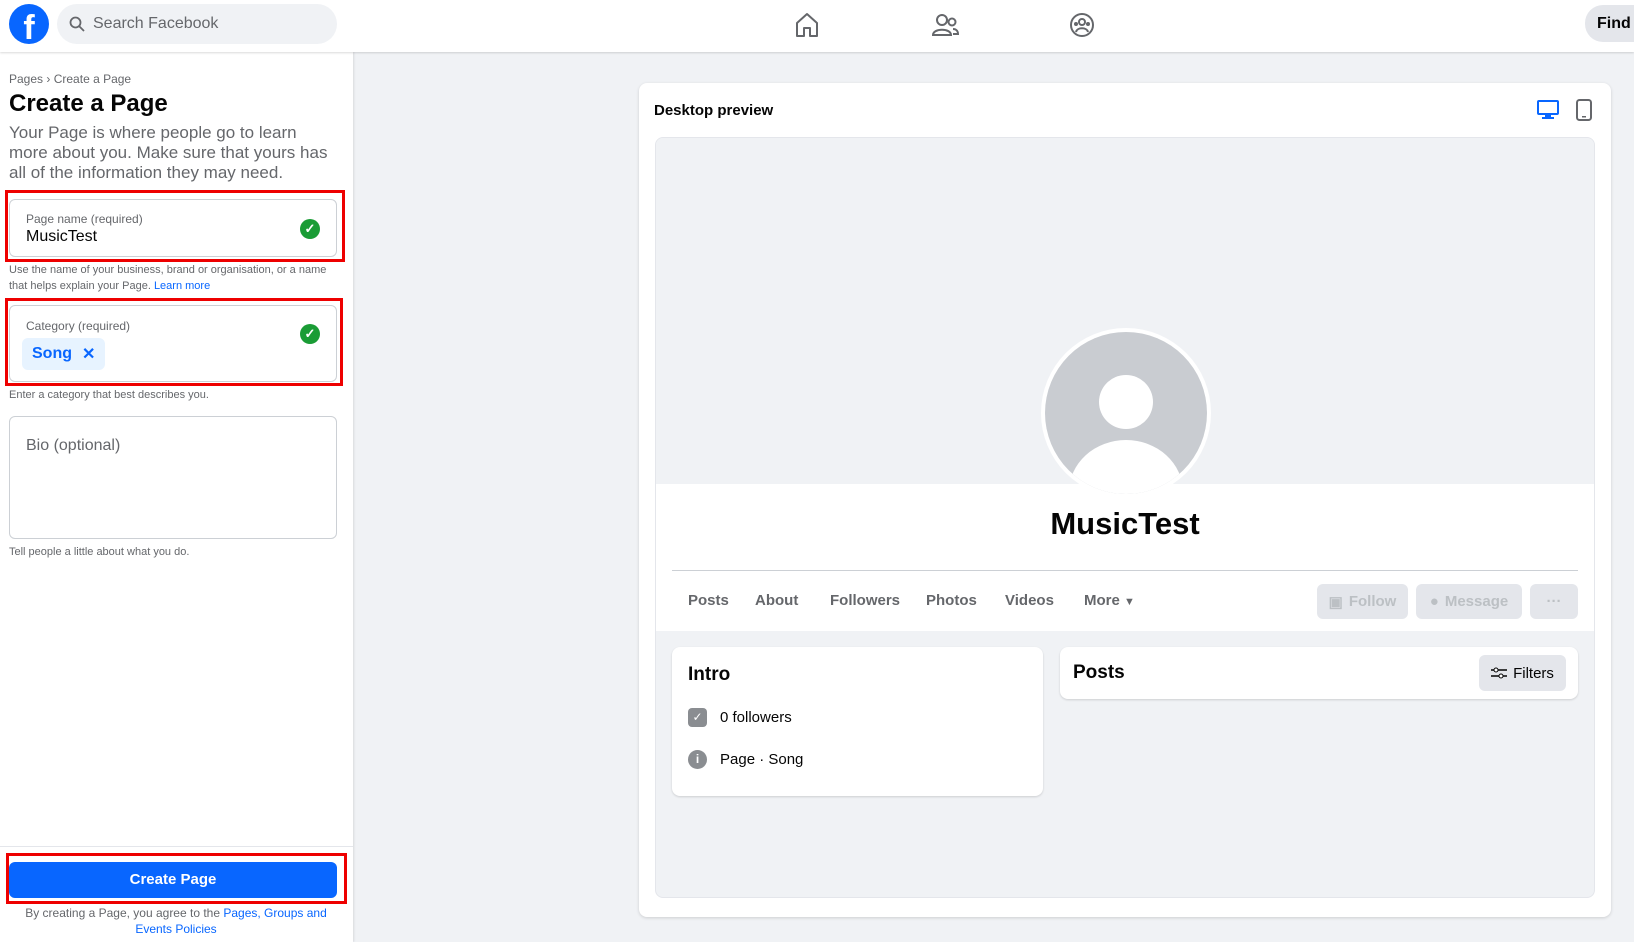  I want to click on category-label: Category (required), so click(78, 326).